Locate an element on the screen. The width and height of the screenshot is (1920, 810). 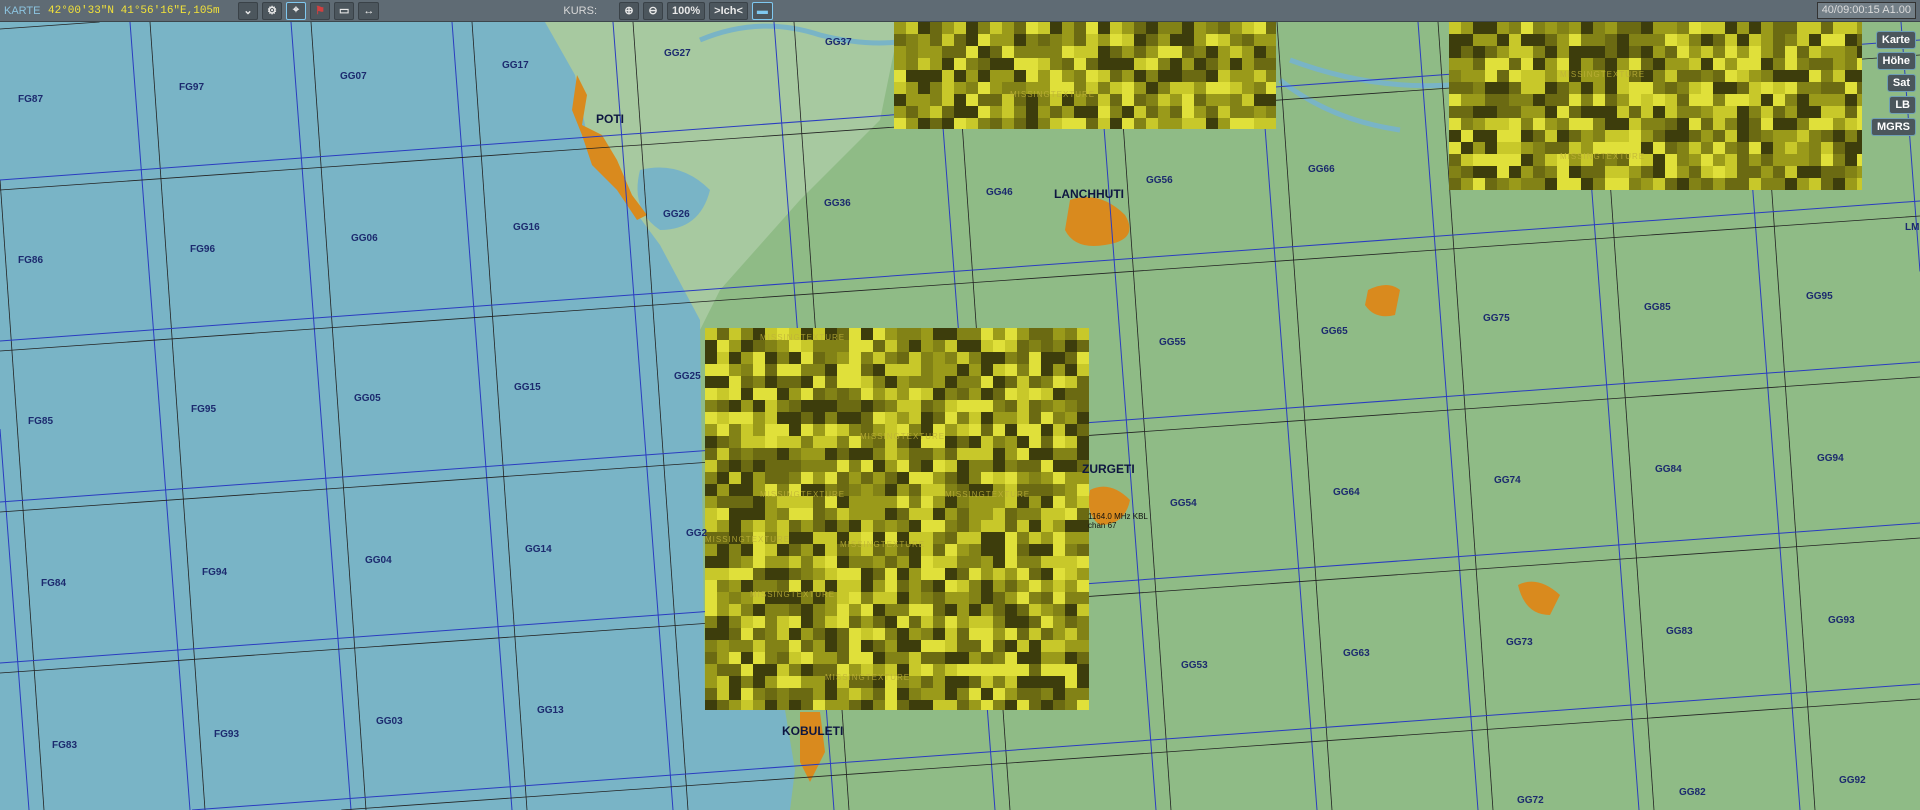
mgrs-button: MGRS is located at coordinates (1893, 127).